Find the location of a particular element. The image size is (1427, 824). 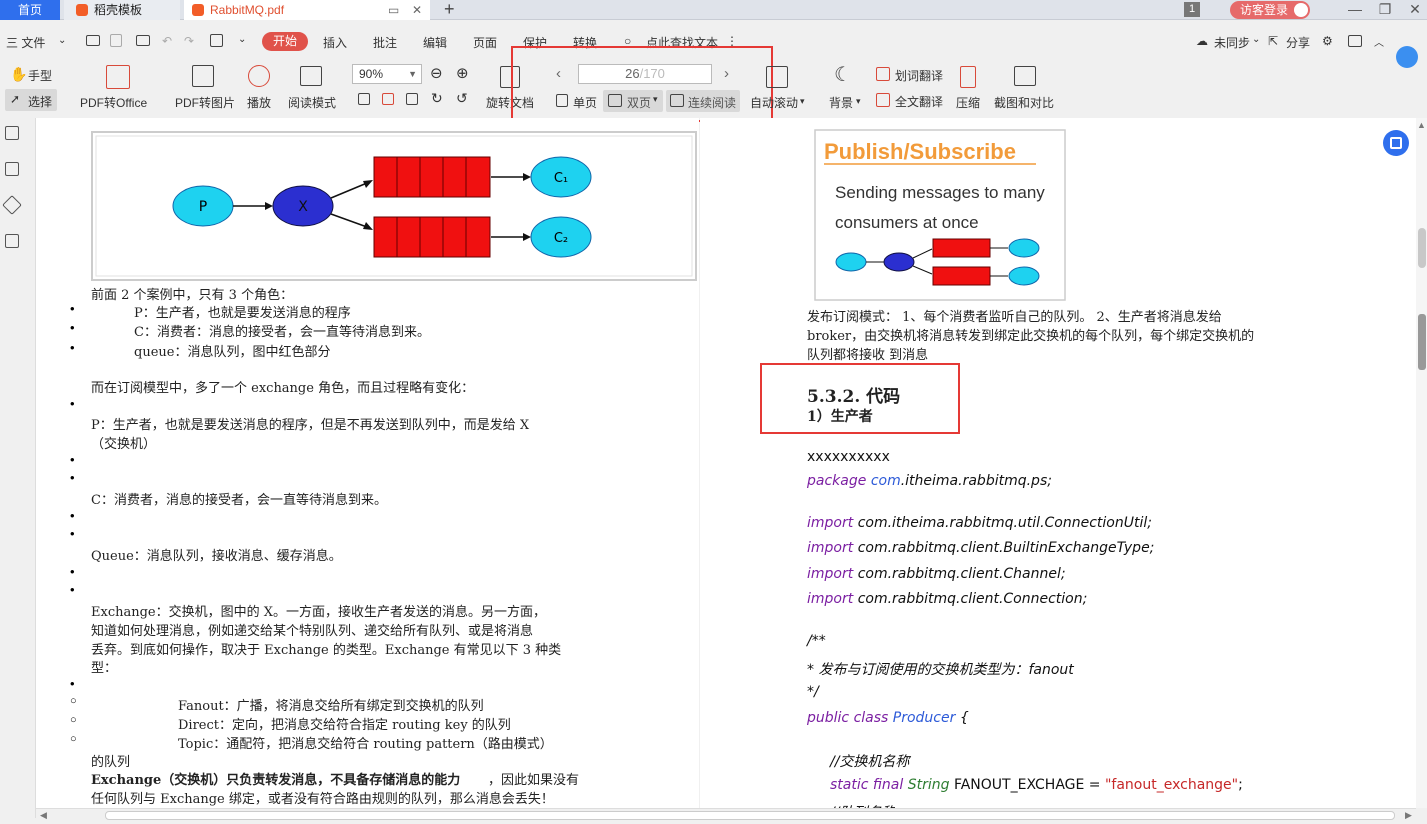

screenshot-compare-icon is located at coordinates (1025, 76).